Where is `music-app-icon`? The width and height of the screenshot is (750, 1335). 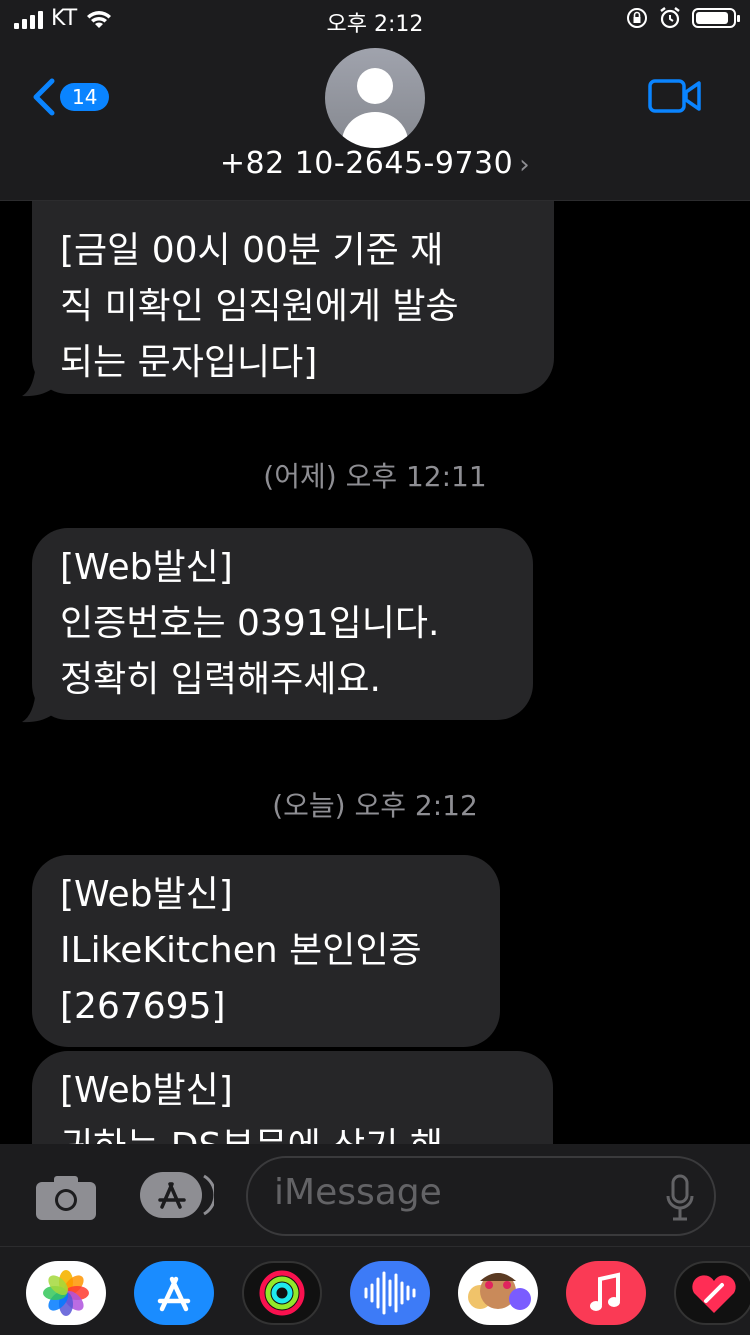
music-app-icon is located at coordinates (606, 1293).